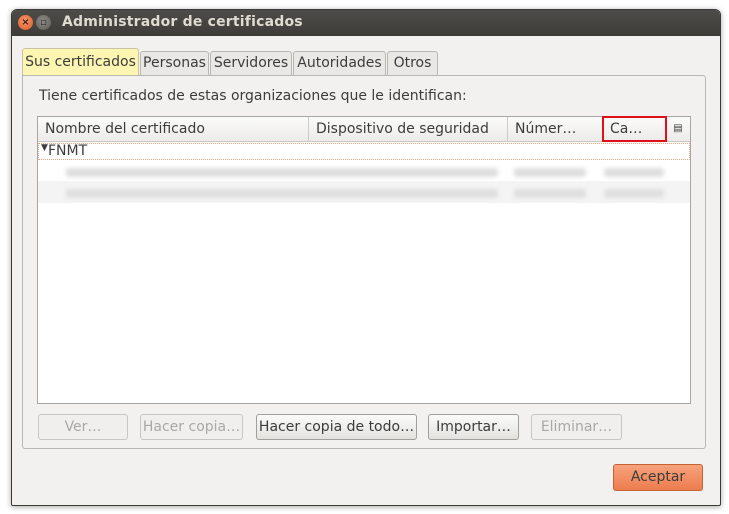 Image resolution: width=729 pixels, height=514 pixels. Describe the element at coordinates (182, 22) in the screenshot. I see `window-title: Administrador de certificados` at that location.